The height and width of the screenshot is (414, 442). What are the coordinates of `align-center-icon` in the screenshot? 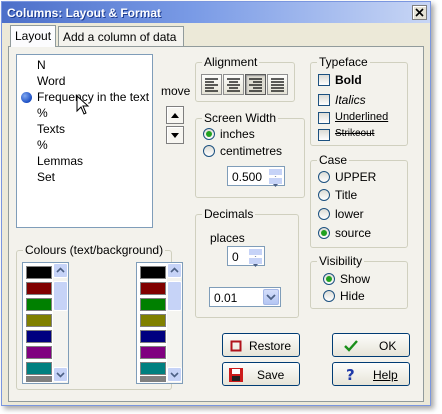 It's located at (233, 85).